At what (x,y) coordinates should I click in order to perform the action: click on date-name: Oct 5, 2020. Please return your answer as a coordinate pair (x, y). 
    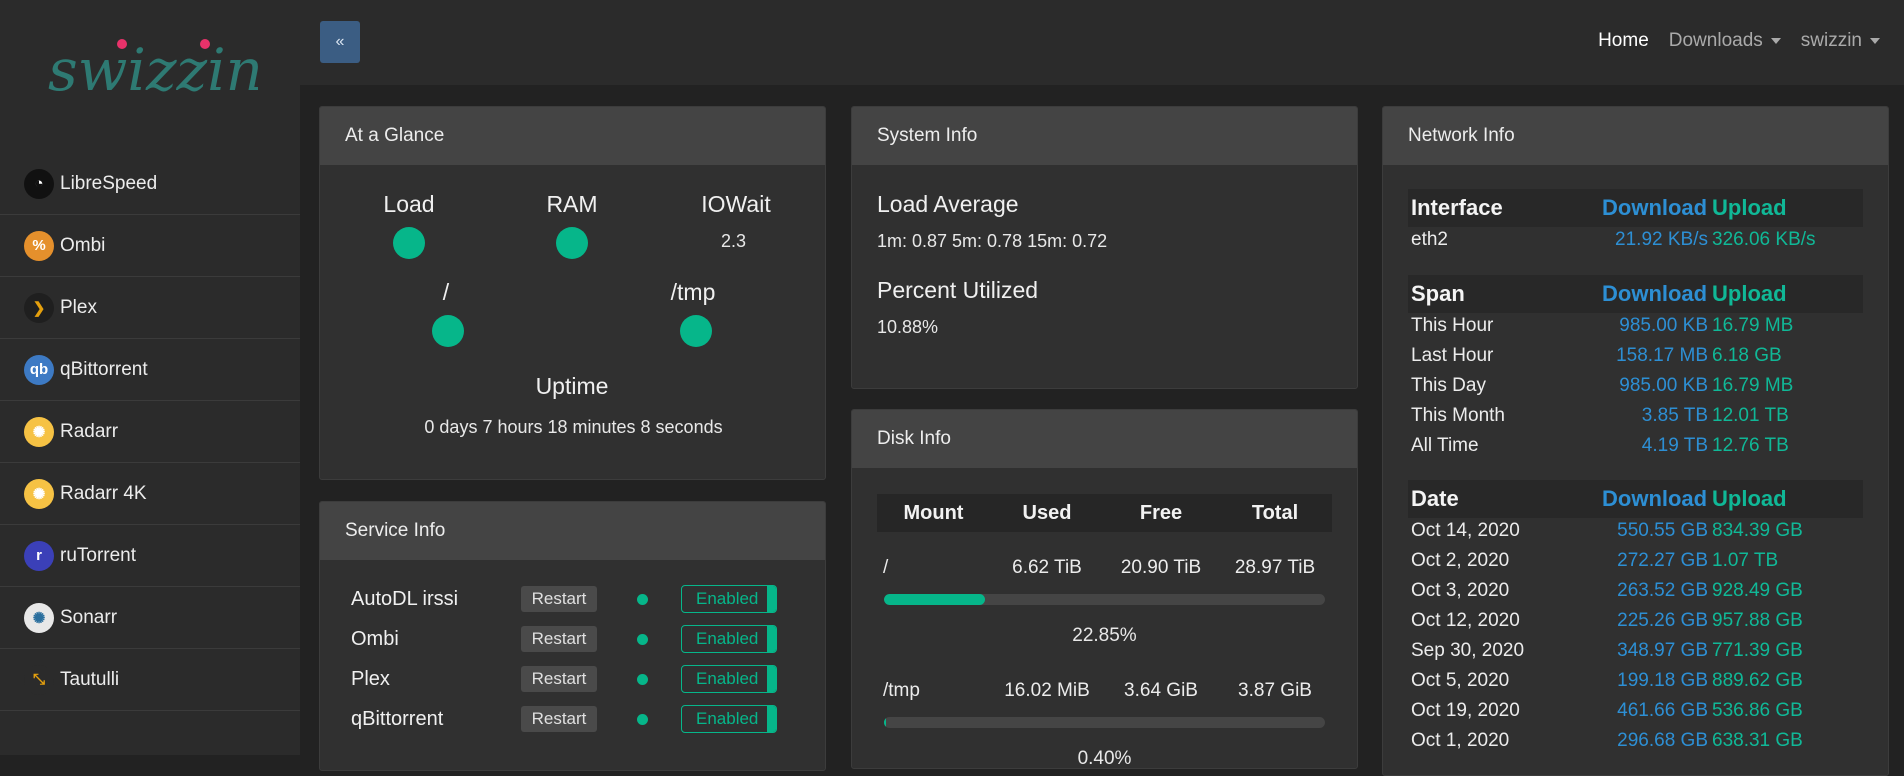
    Looking at the image, I should click on (1460, 680).